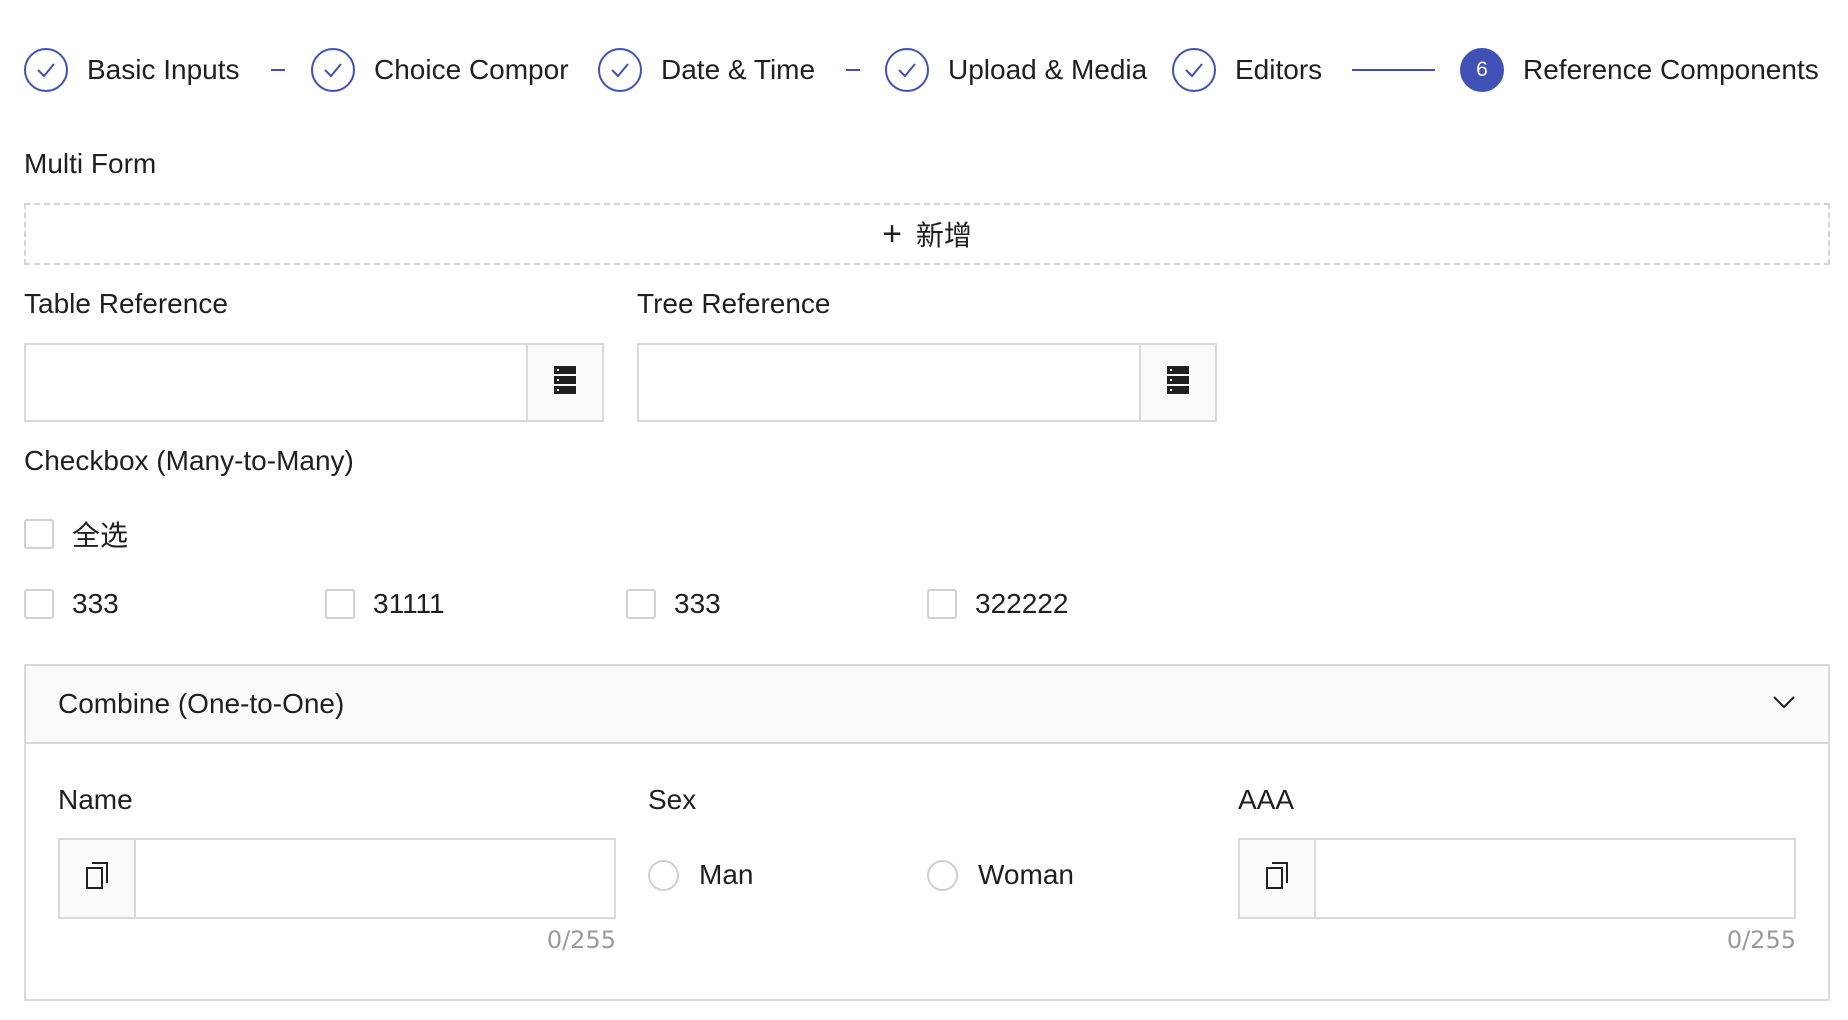  What do you see at coordinates (276, 382) in the screenshot?
I see `table-reference-field` at bounding box center [276, 382].